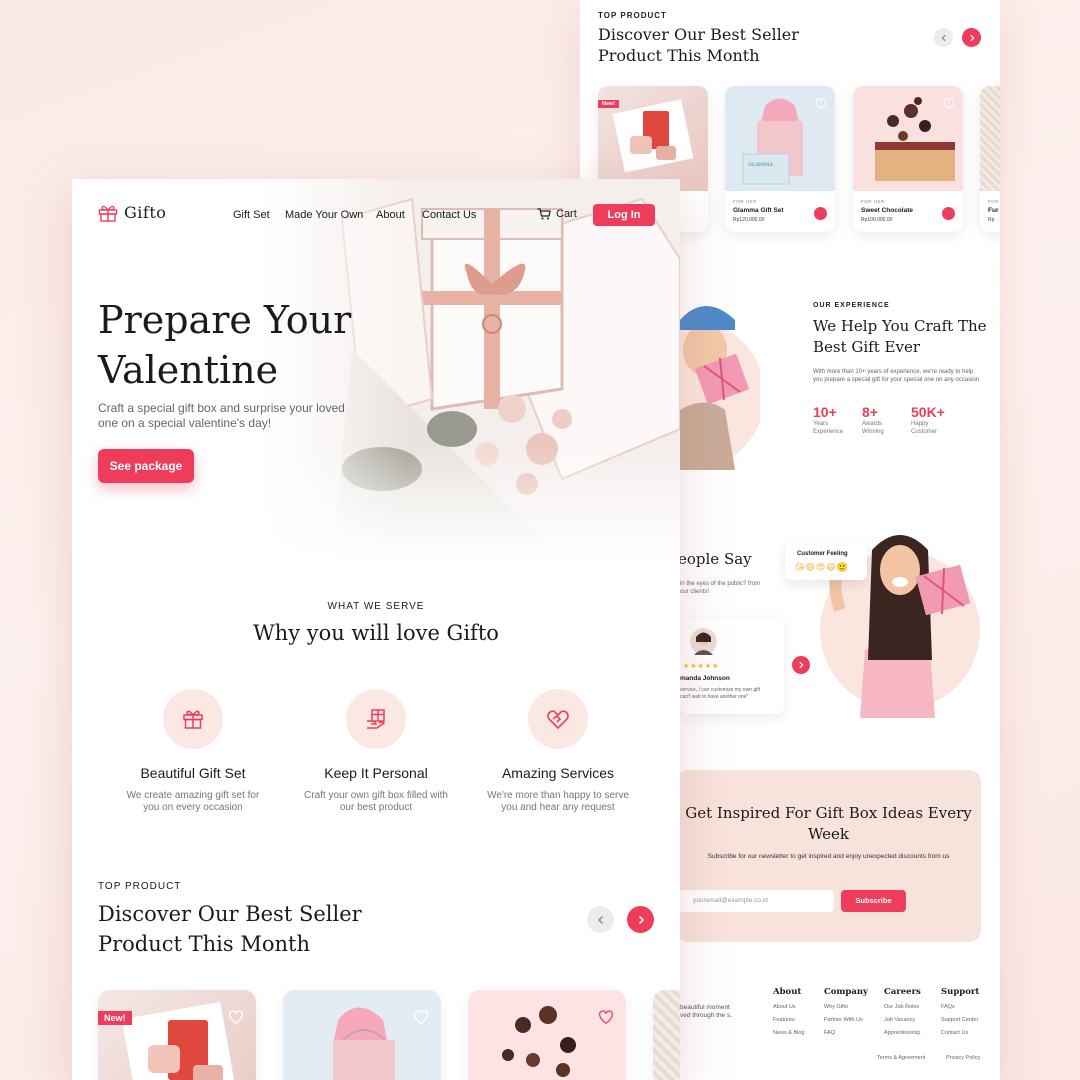 This screenshot has width=1080, height=1080. I want to click on footer-column-company: Company Why Gifto Partner With Us FAQ, so click(846, 1015).